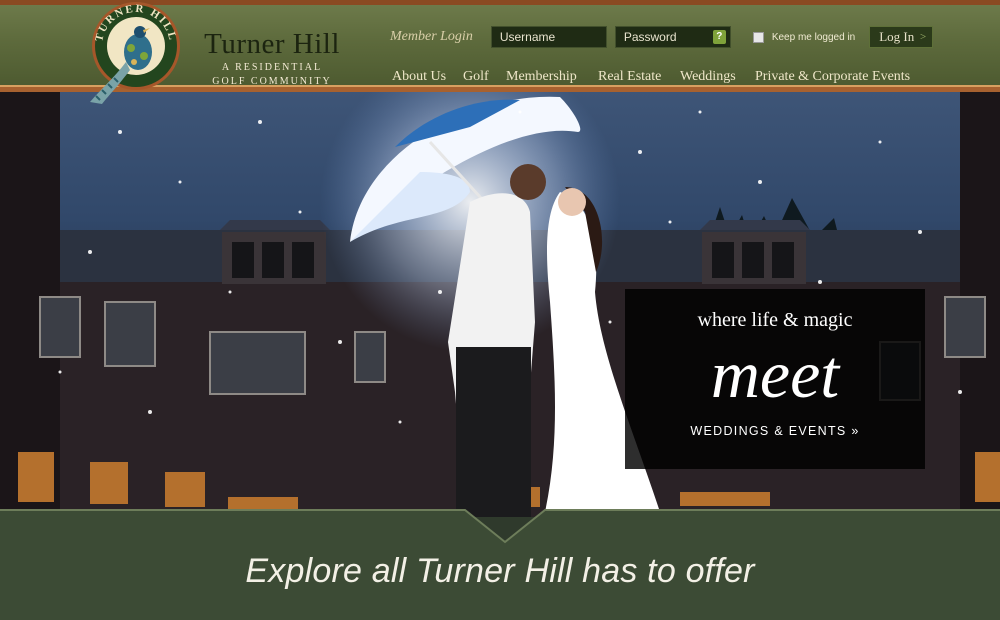  What do you see at coordinates (897, 36) in the screenshot?
I see `login-button-label: Log In` at bounding box center [897, 36].